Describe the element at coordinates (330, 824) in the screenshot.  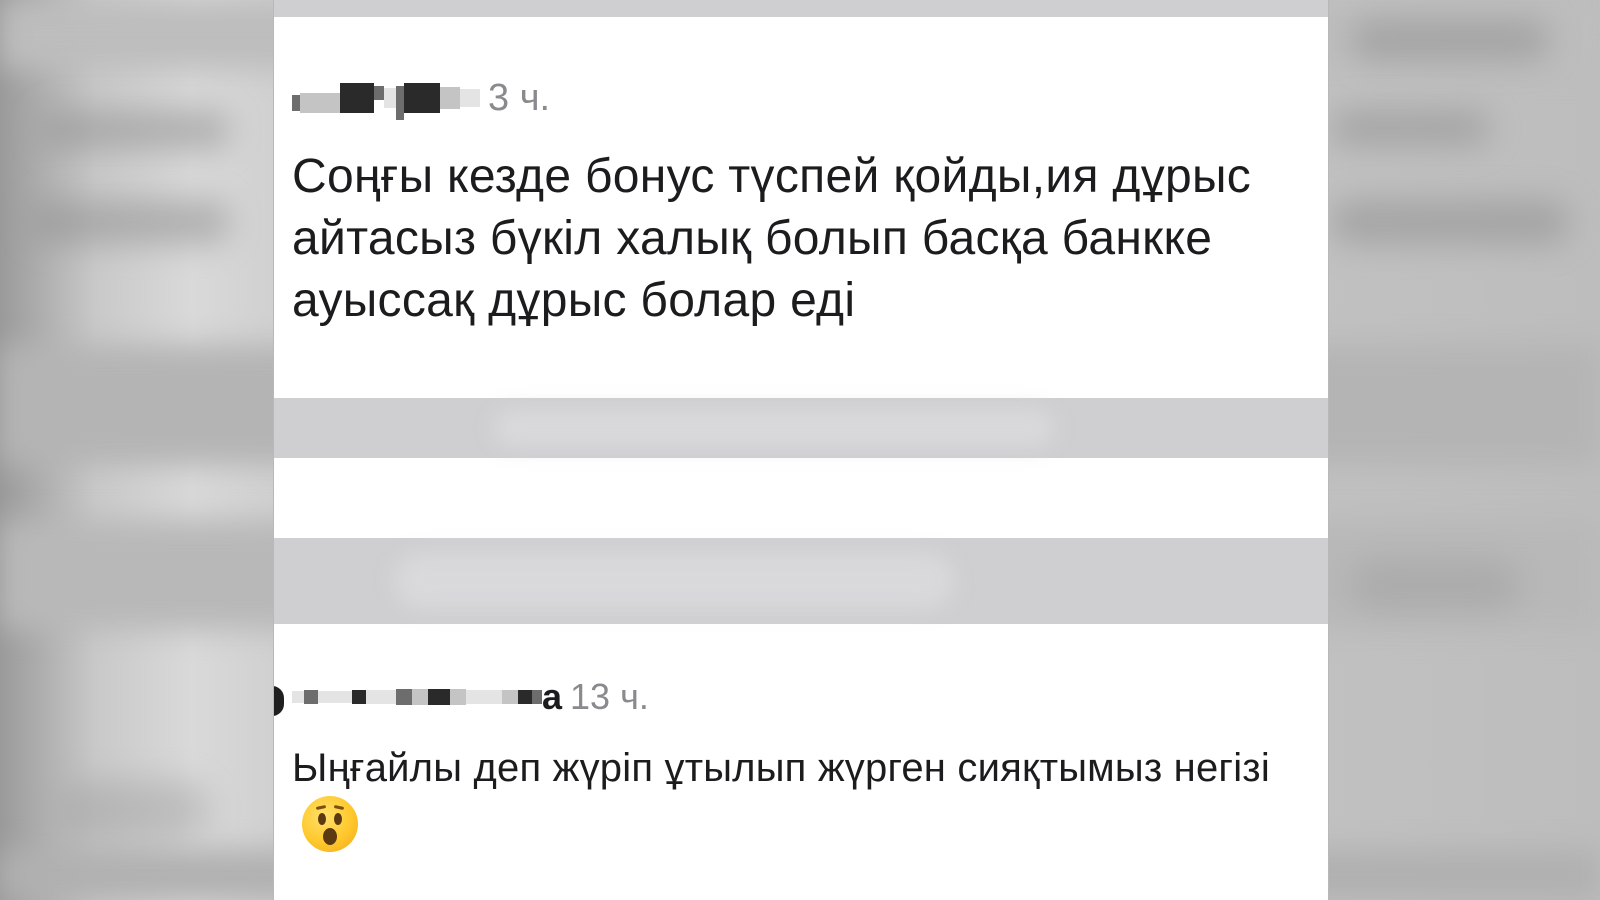
I see `surprised-face-icon` at that location.